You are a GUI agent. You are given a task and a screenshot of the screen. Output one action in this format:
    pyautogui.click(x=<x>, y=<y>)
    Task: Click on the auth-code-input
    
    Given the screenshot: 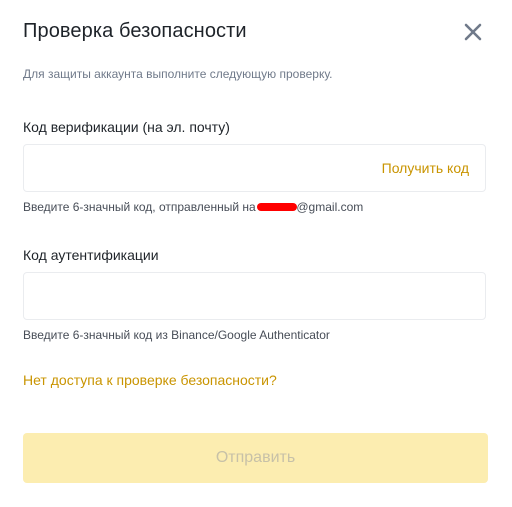 What is the action you would take?
    pyautogui.click(x=256, y=296)
    